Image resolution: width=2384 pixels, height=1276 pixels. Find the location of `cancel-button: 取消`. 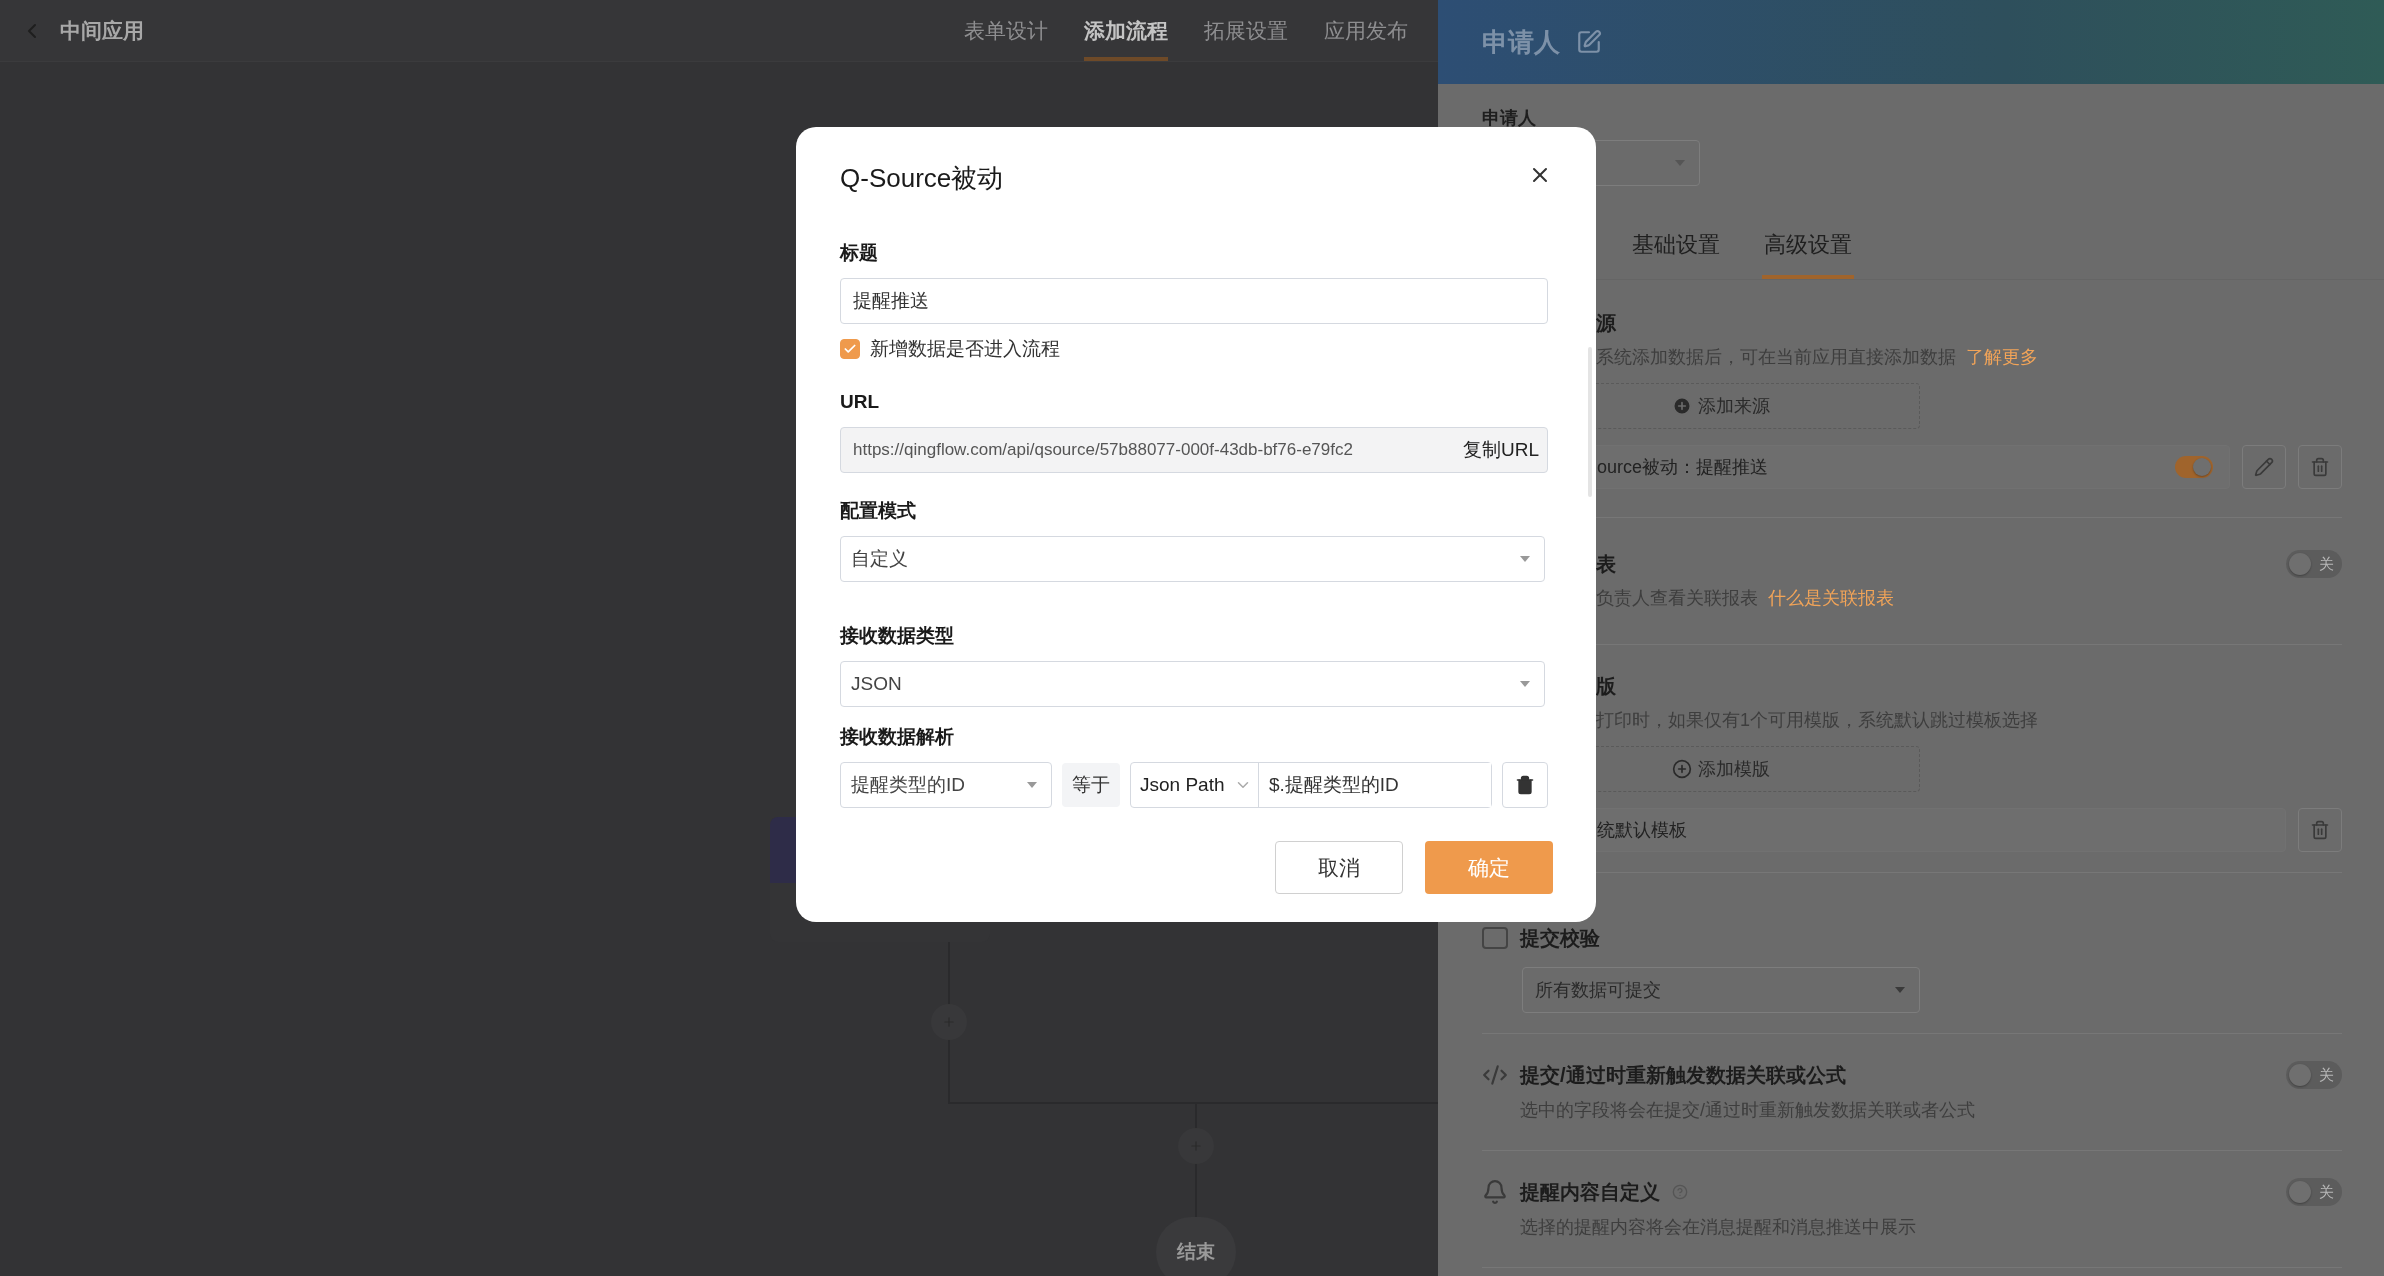

cancel-button: 取消 is located at coordinates (1339, 867).